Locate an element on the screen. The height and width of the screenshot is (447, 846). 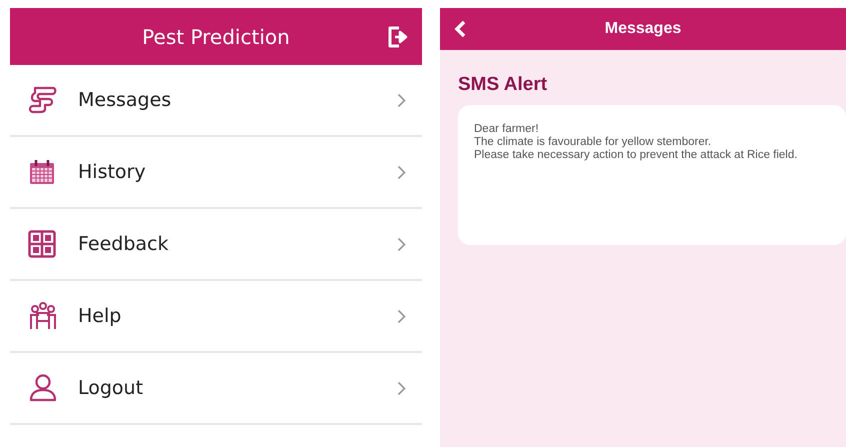
screen-title: Messages is located at coordinates (643, 29).